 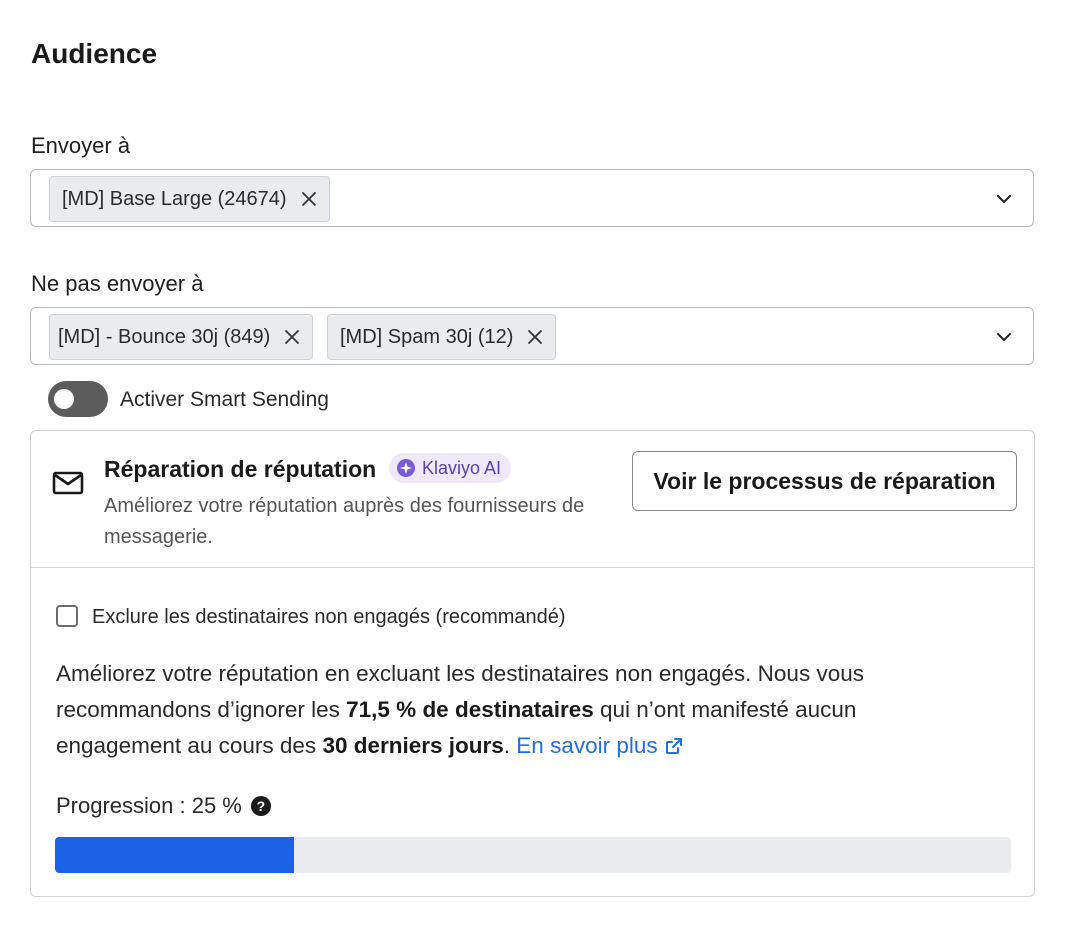 What do you see at coordinates (260, 806) in the screenshot?
I see `help-question-icon: ?` at bounding box center [260, 806].